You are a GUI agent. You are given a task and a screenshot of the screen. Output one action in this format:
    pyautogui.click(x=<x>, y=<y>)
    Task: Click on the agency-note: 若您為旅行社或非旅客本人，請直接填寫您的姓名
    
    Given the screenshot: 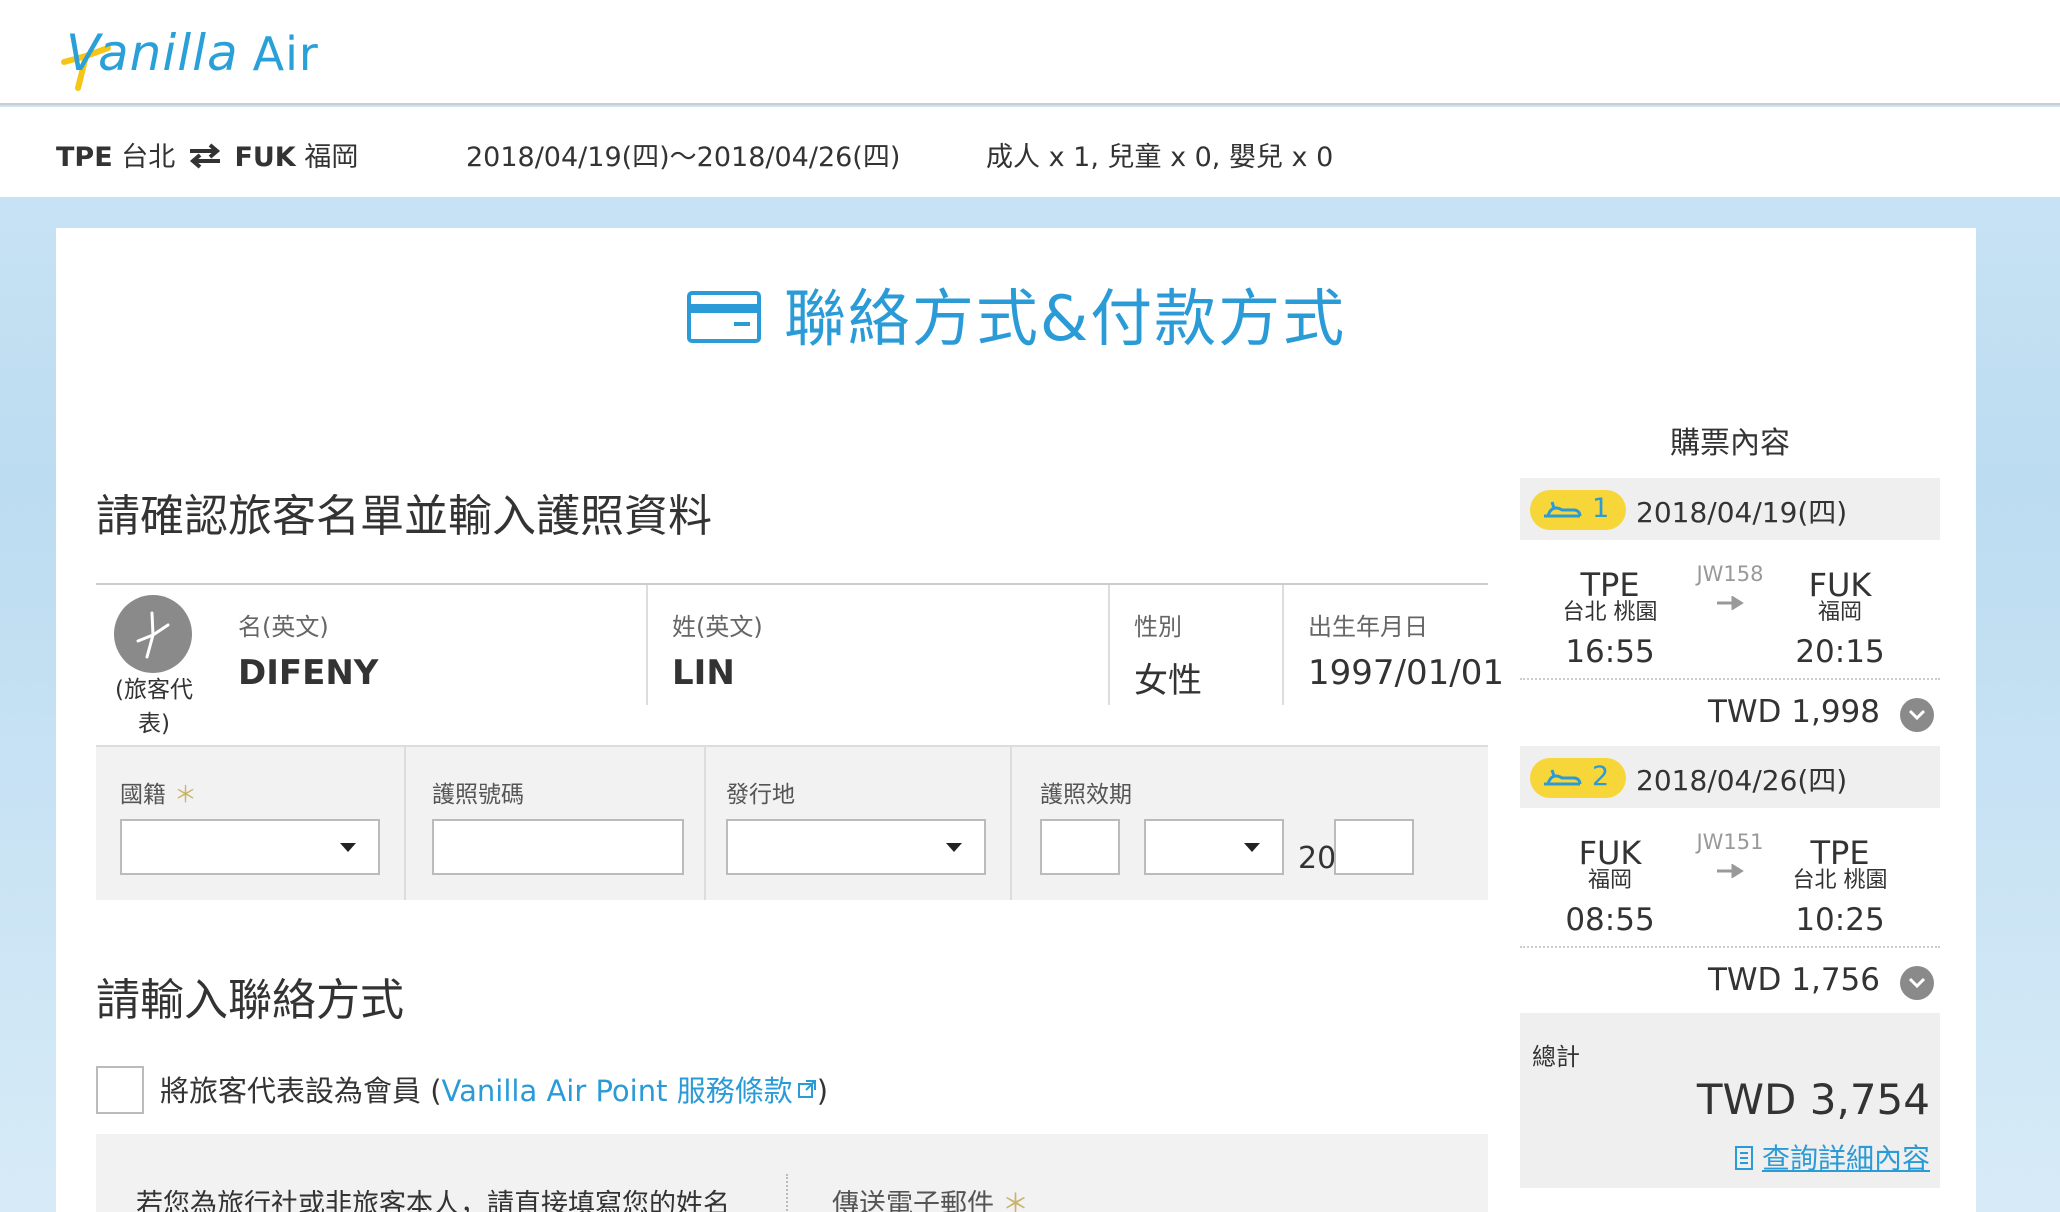 What is the action you would take?
    pyautogui.click(x=433, y=1200)
    